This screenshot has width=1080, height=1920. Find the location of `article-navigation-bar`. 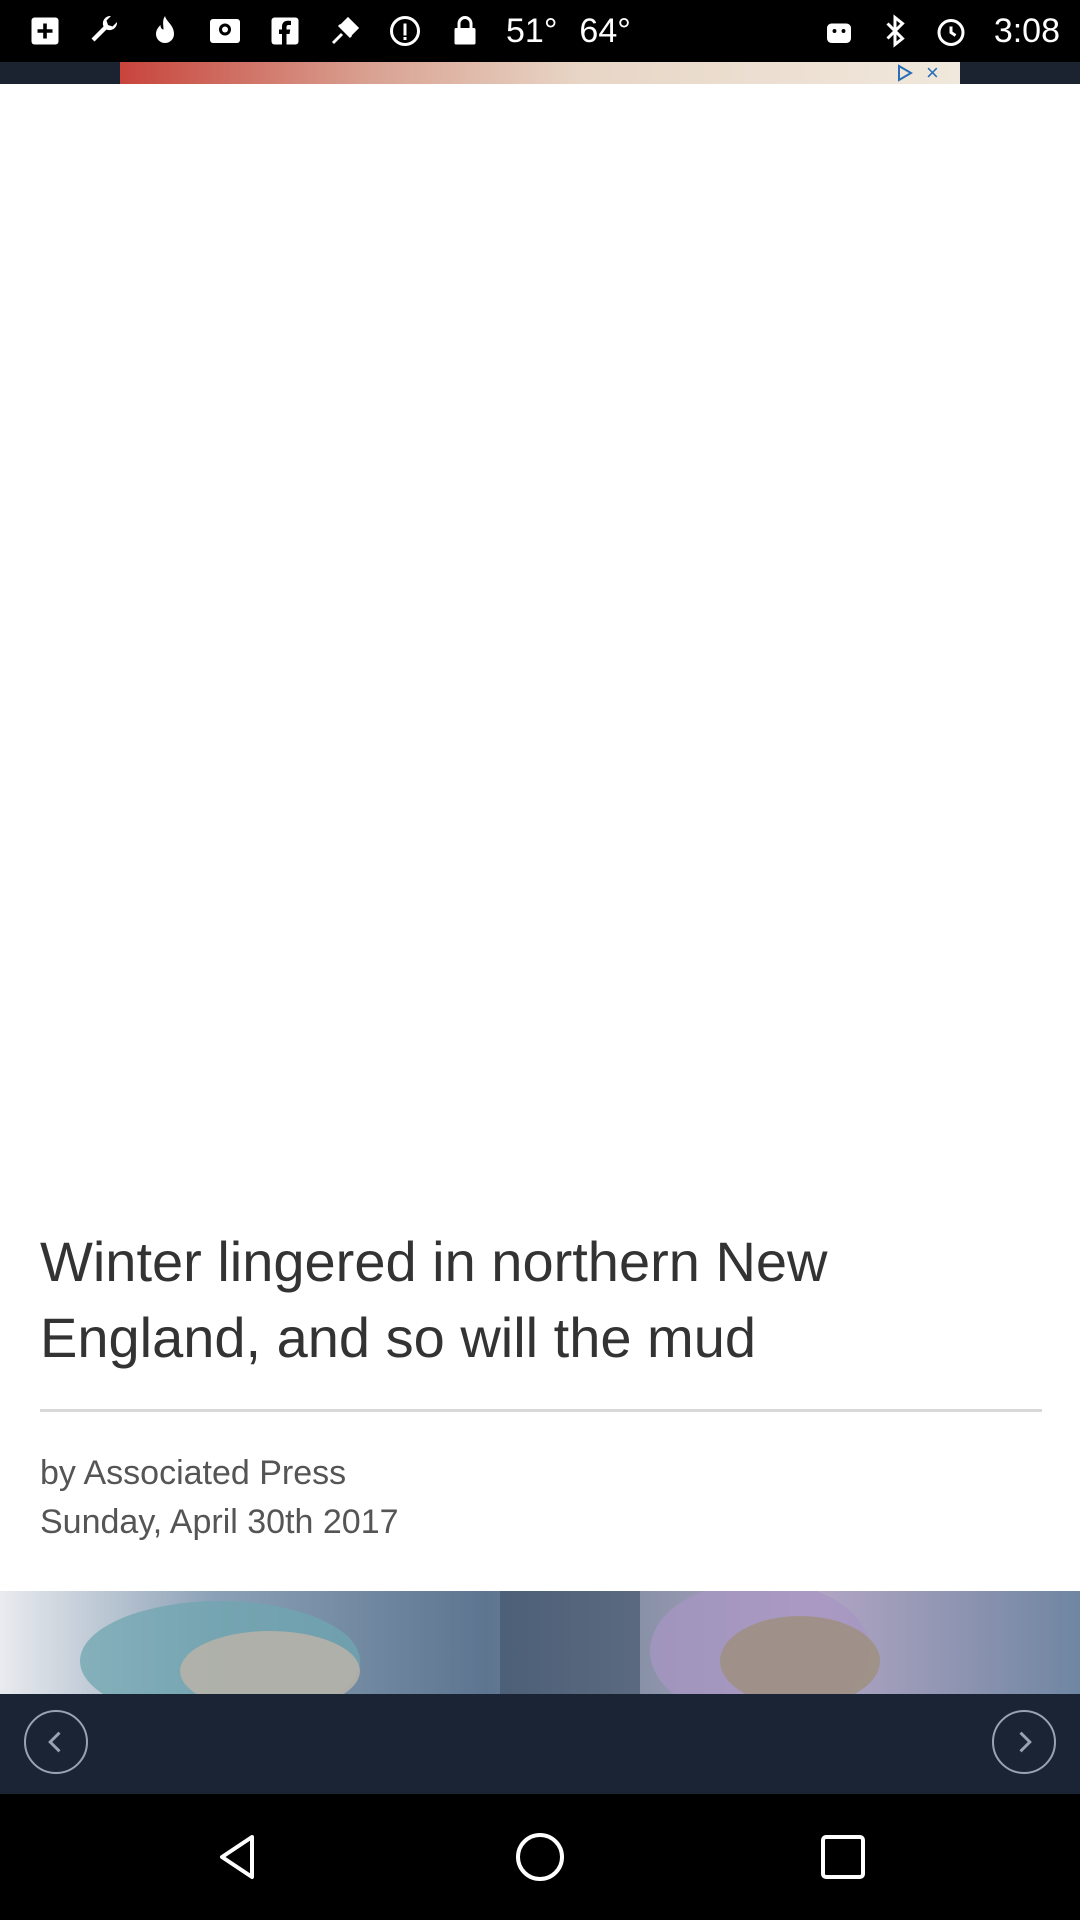

article-navigation-bar is located at coordinates (540, 1744).